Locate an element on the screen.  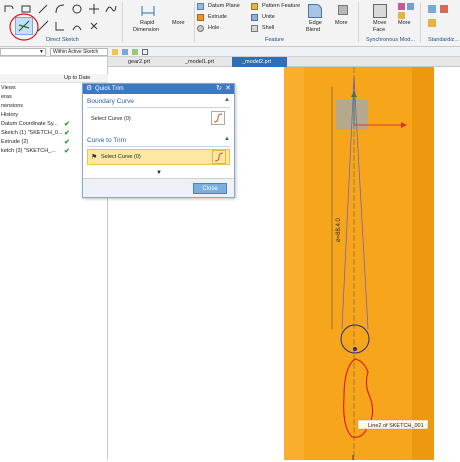
reset-icon: ↻ is located at coordinates (219, 89).